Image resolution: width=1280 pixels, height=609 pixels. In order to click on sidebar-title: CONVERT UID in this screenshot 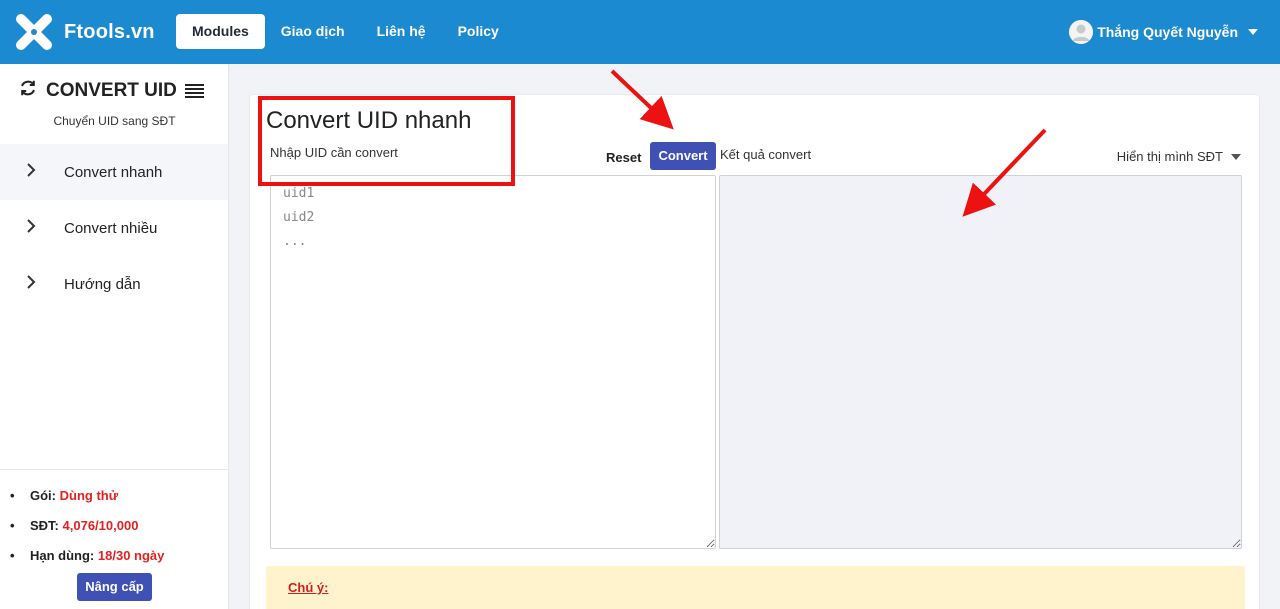, I will do `click(111, 90)`.